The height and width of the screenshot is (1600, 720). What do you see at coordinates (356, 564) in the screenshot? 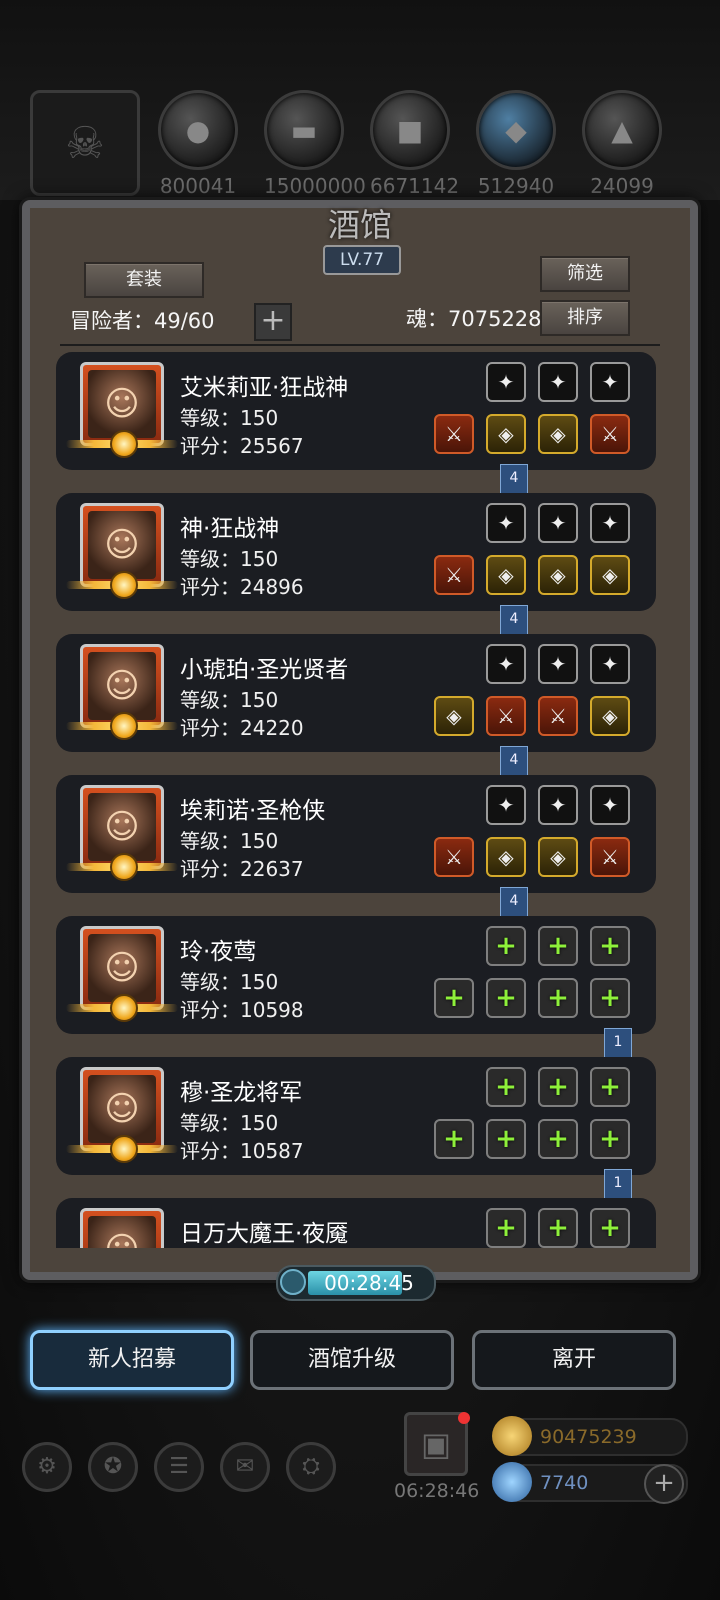
I see `hero-card: ☺ 神·狂战神 等级：150 评分：24896 ✦ ✦ ✦ ⚔ ◈ ◈ ◈ 4` at bounding box center [356, 564].